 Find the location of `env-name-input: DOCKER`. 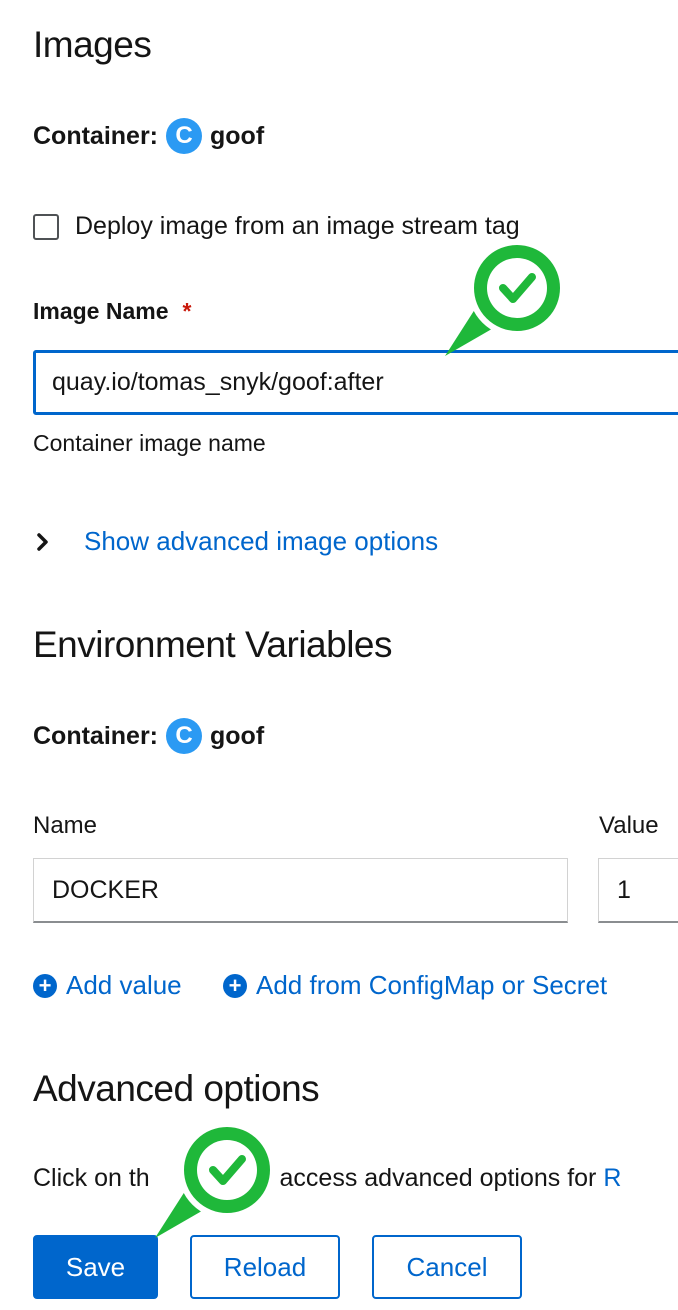

env-name-input: DOCKER is located at coordinates (300, 890).